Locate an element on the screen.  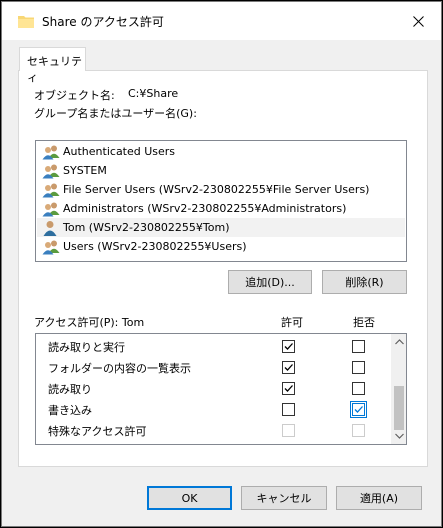
permission-row-list-folder: フォルダーの内容の一覧表示 is located at coordinates (214, 367).